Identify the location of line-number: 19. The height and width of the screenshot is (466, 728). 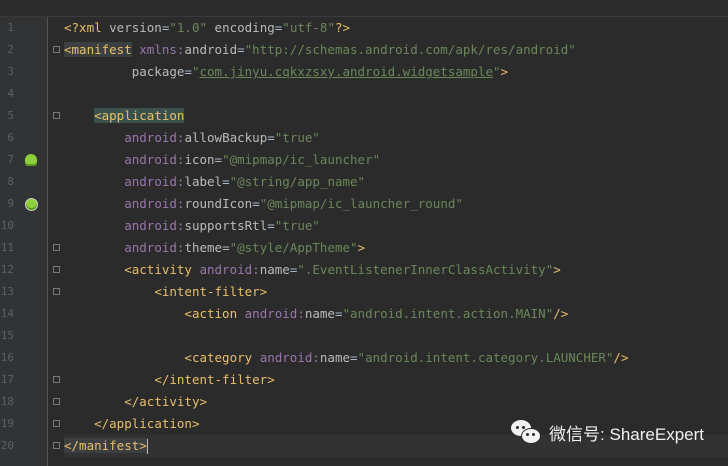
(7, 423).